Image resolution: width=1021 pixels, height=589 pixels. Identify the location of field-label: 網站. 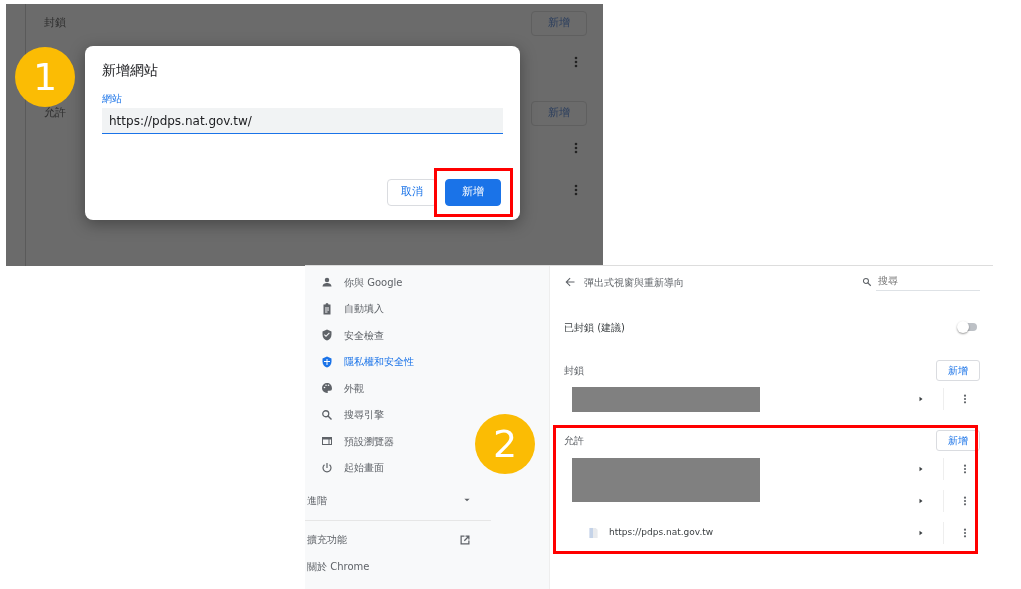
(112, 99).